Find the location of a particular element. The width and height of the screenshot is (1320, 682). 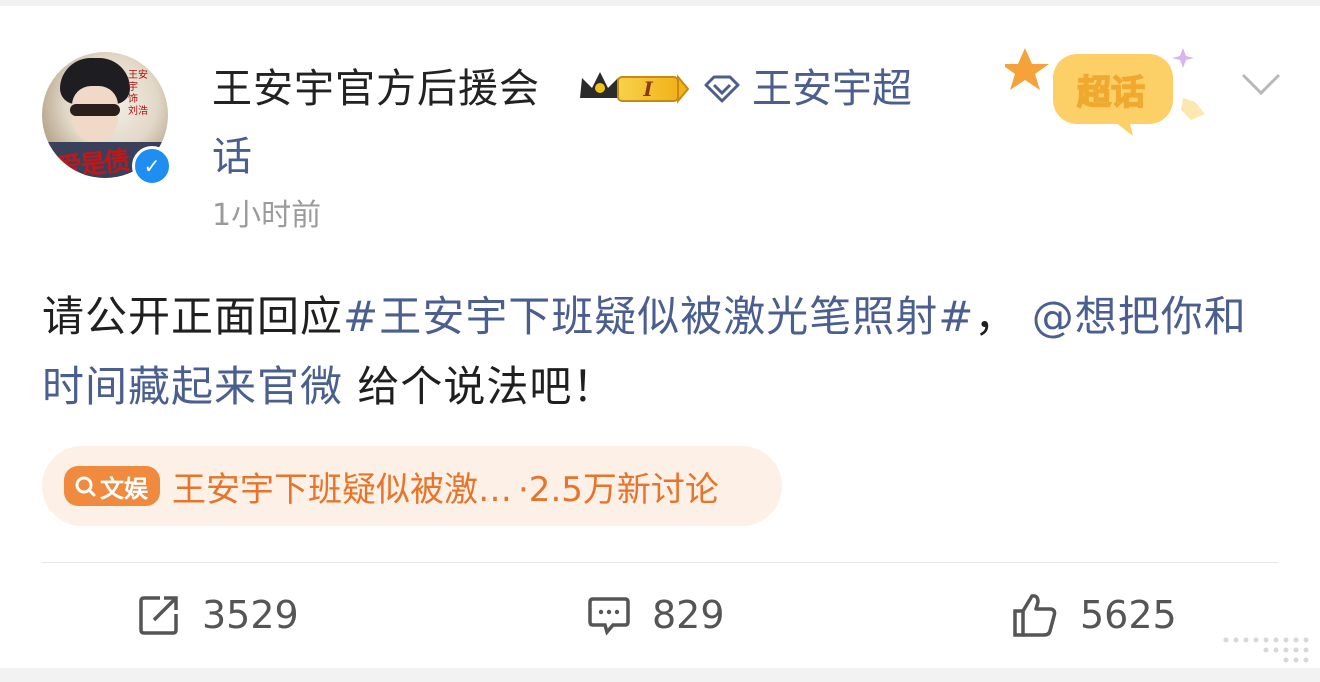

verified-icon: ✓ is located at coordinates (152, 166).